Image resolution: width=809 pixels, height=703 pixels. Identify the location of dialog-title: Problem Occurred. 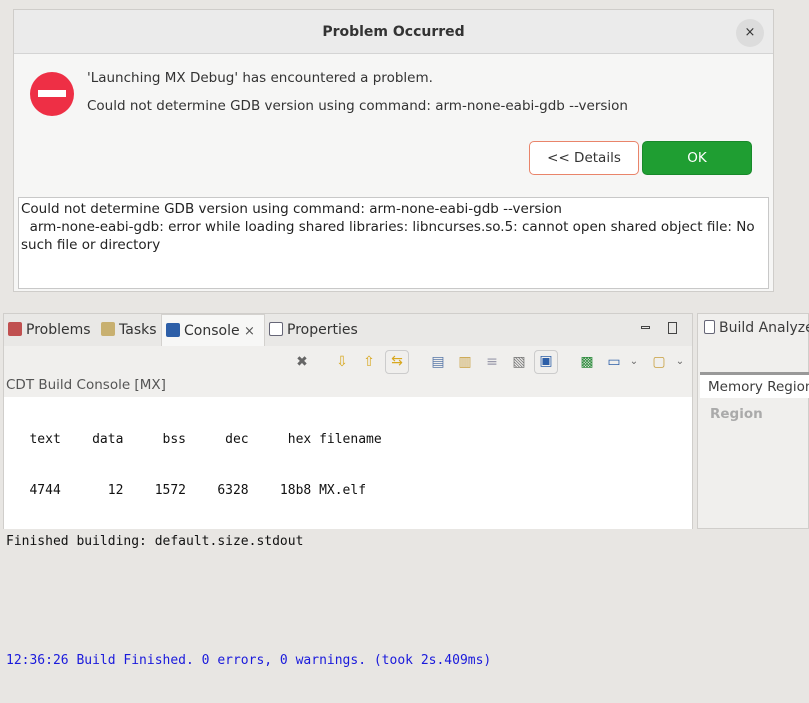
(393, 32).